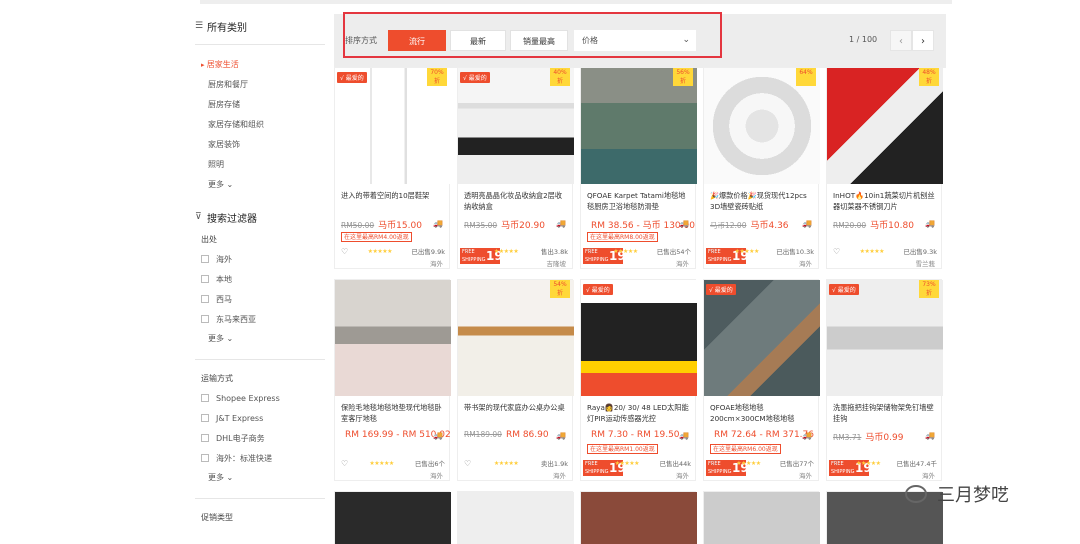 This screenshot has width=1080, height=544. What do you see at coordinates (516, 251) in the screenshot?
I see `rating-row: ♡ ★★★★★ 售出3.8k` at bounding box center [516, 251].